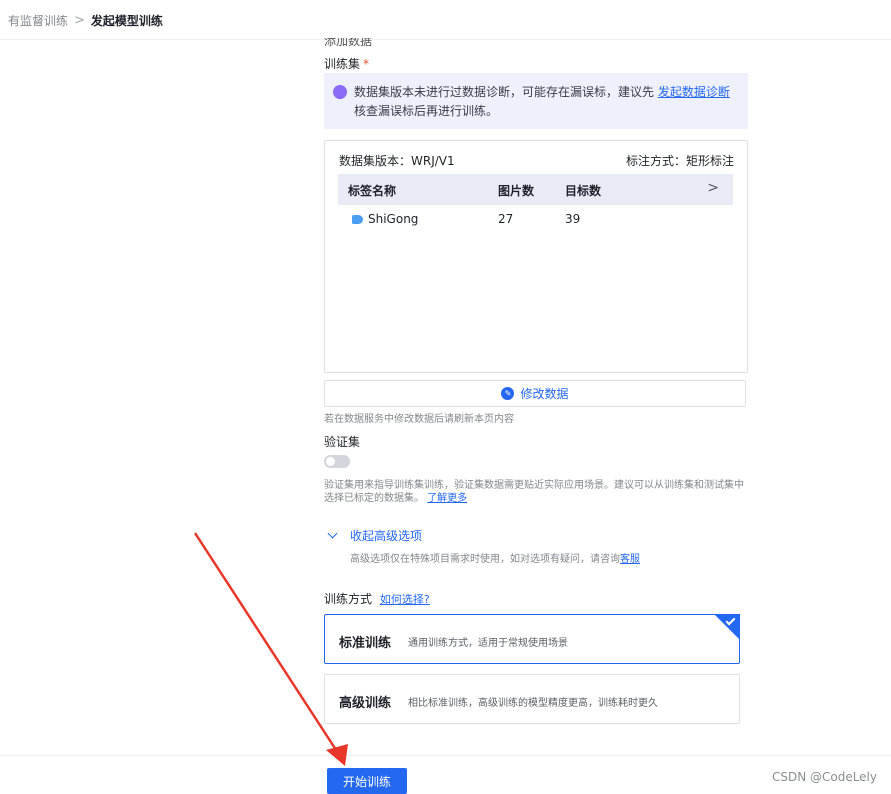 The image size is (891, 794). Describe the element at coordinates (533, 703) in the screenshot. I see `advanced-training-desc: 相比标准训练，高级训练的模型精度更高，训练耗时更久` at that location.